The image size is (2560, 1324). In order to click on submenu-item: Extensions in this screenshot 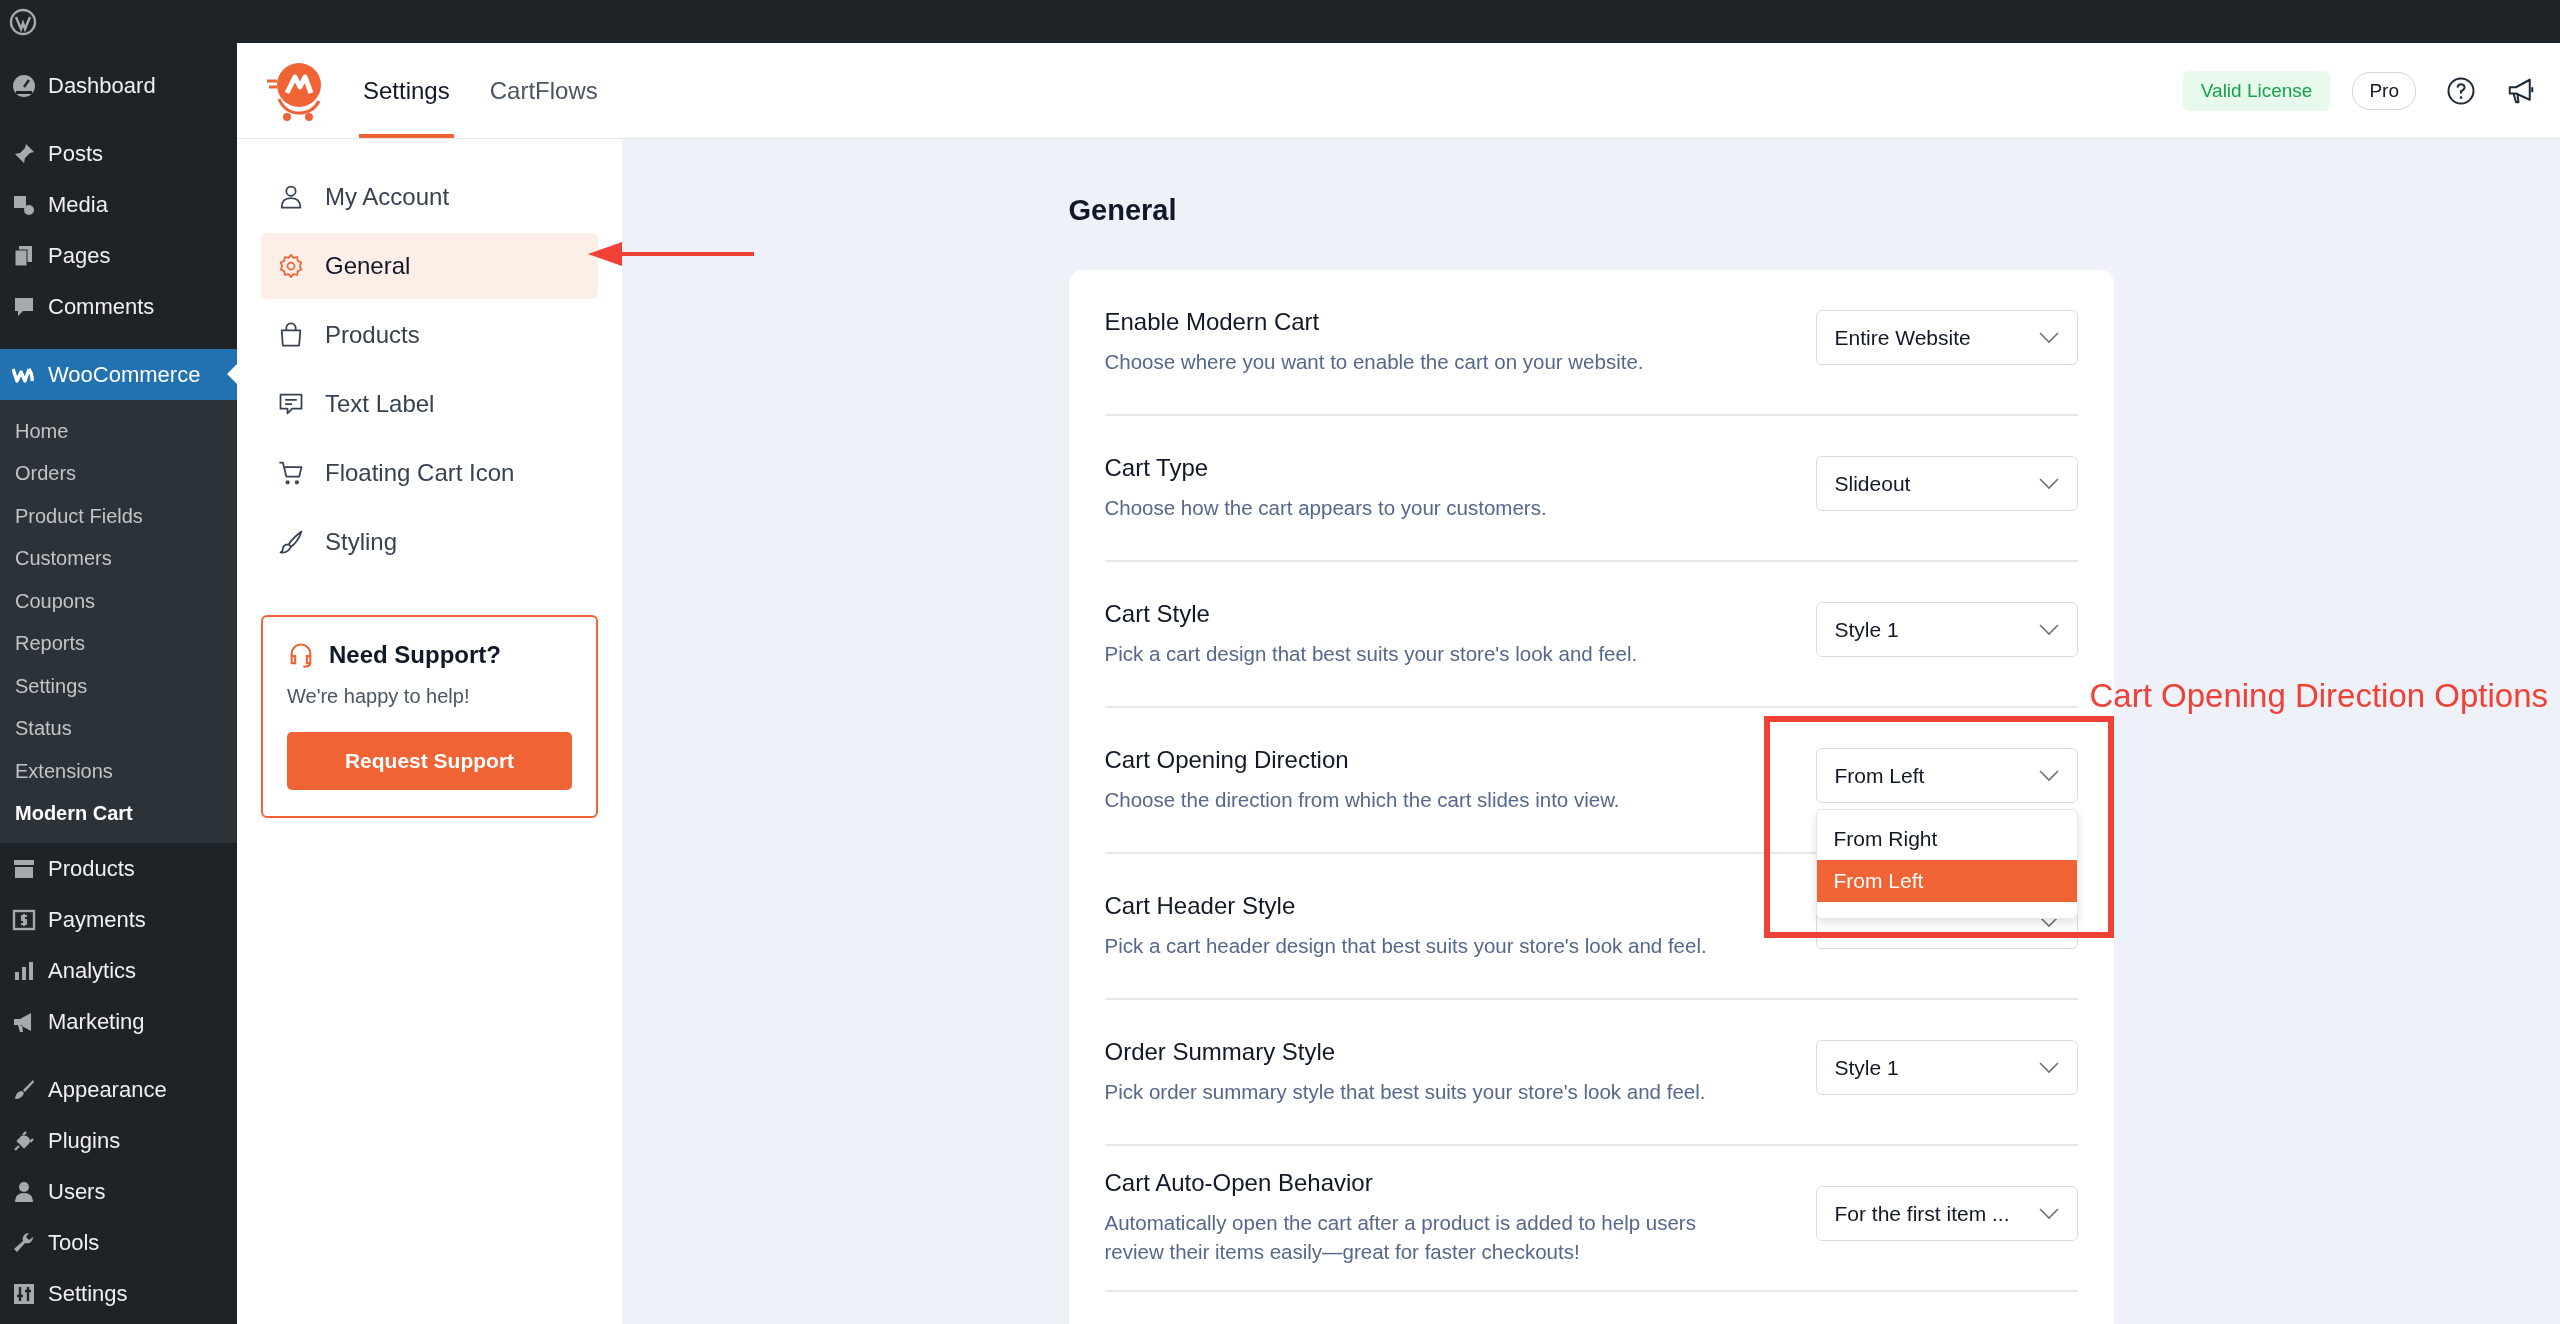, I will do `click(118, 771)`.